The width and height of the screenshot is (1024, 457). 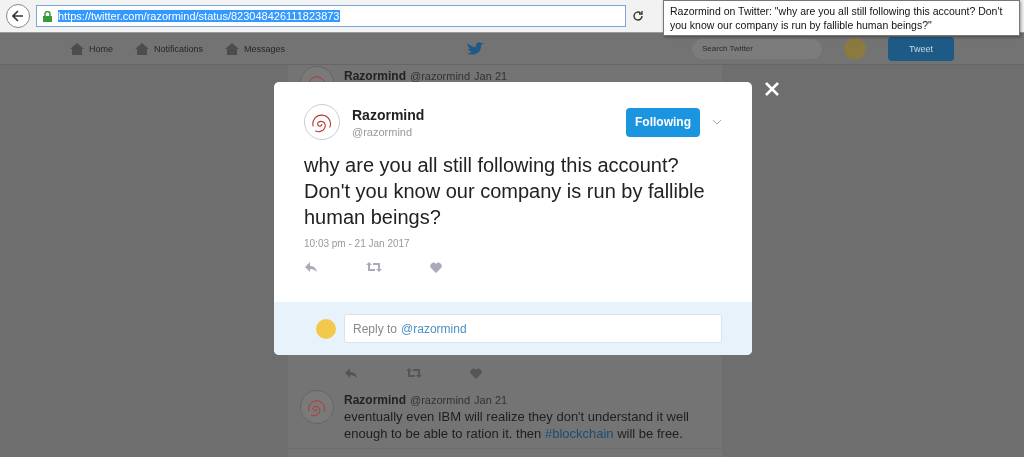 I want to click on tweet-timestamp: 10:03 pm - 21 Jan 2017, so click(x=357, y=244).